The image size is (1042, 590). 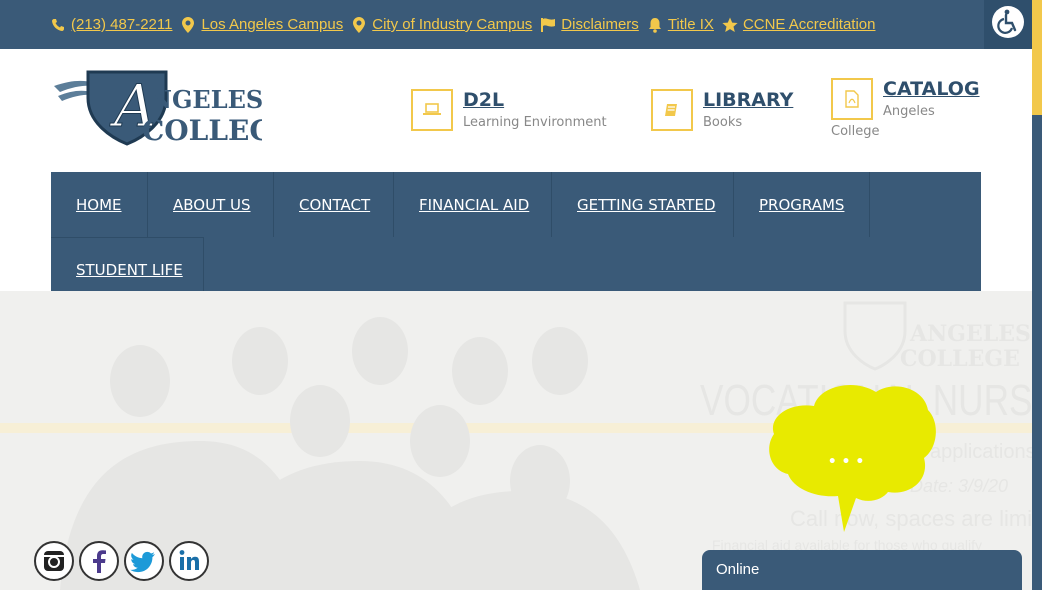 What do you see at coordinates (981, 452) in the screenshot?
I see `hero-line1: applications` at bounding box center [981, 452].